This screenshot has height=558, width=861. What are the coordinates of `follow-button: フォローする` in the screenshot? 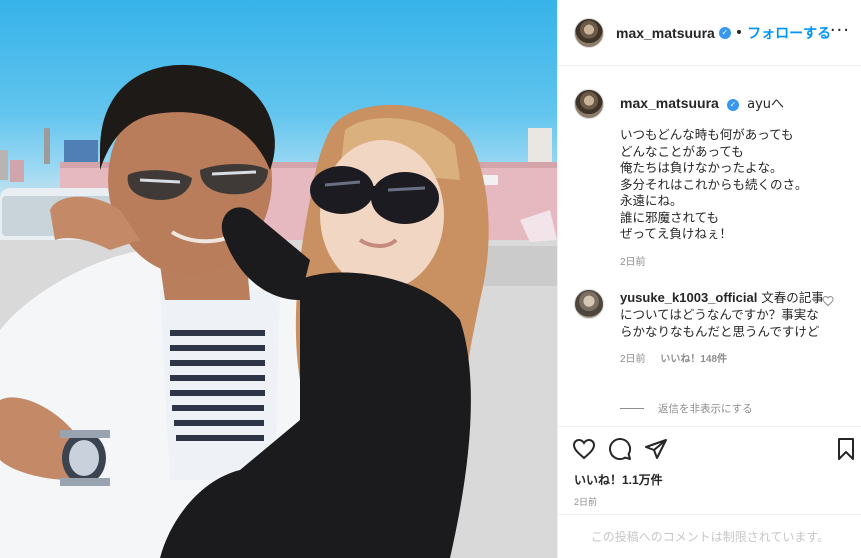 It's located at (789, 33).